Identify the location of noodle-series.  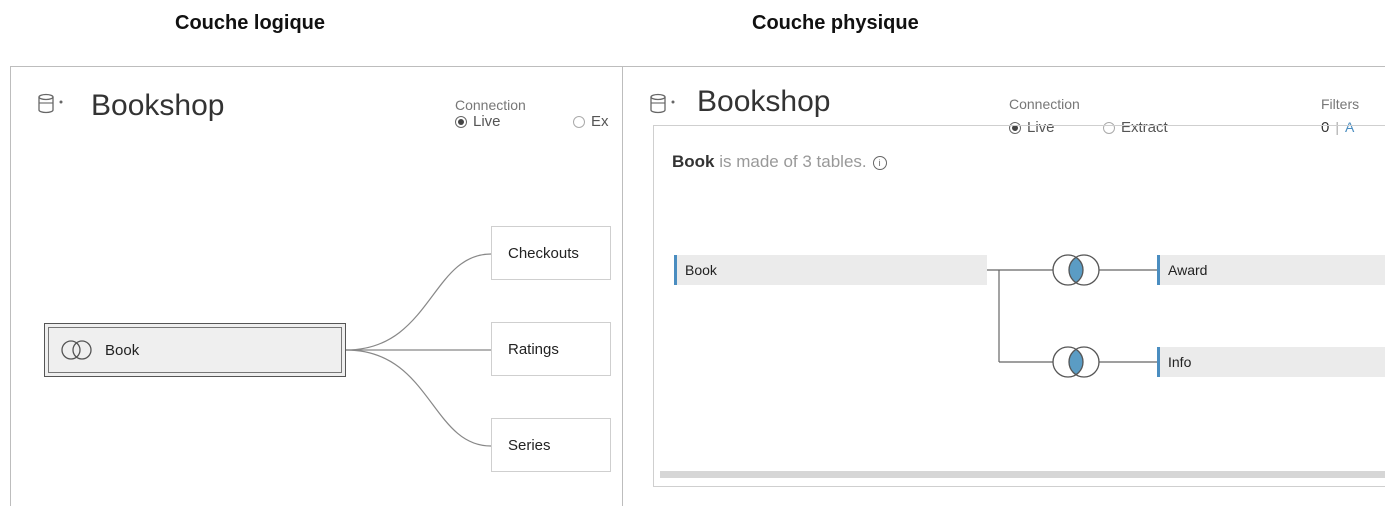
(418, 398).